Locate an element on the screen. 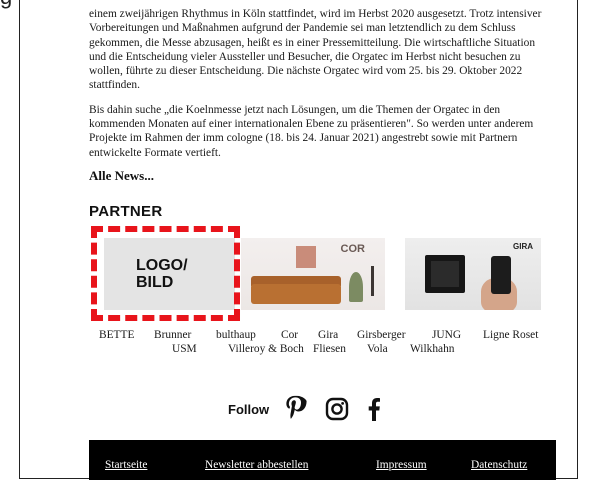 The width and height of the screenshot is (599, 480). footer-link-datenschutz: Datenschutz is located at coordinates (499, 465).